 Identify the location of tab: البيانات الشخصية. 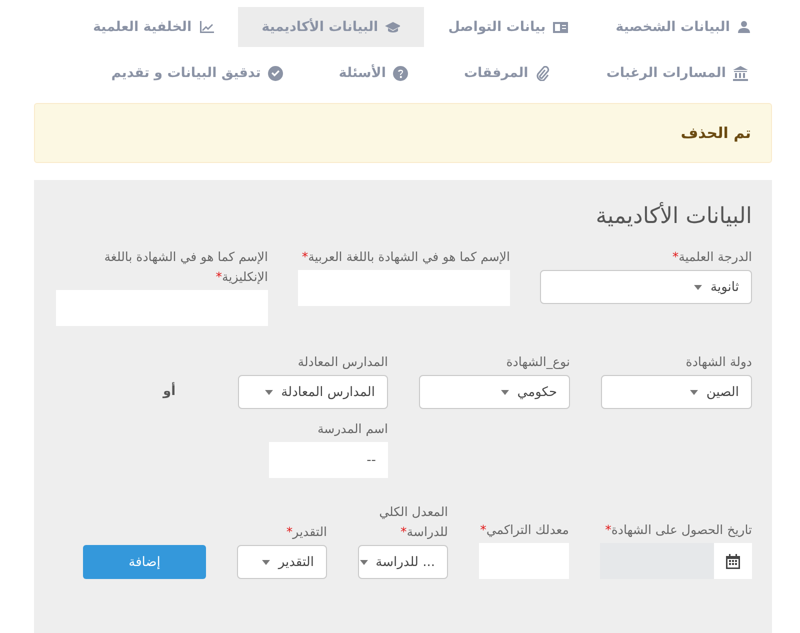
(684, 27).